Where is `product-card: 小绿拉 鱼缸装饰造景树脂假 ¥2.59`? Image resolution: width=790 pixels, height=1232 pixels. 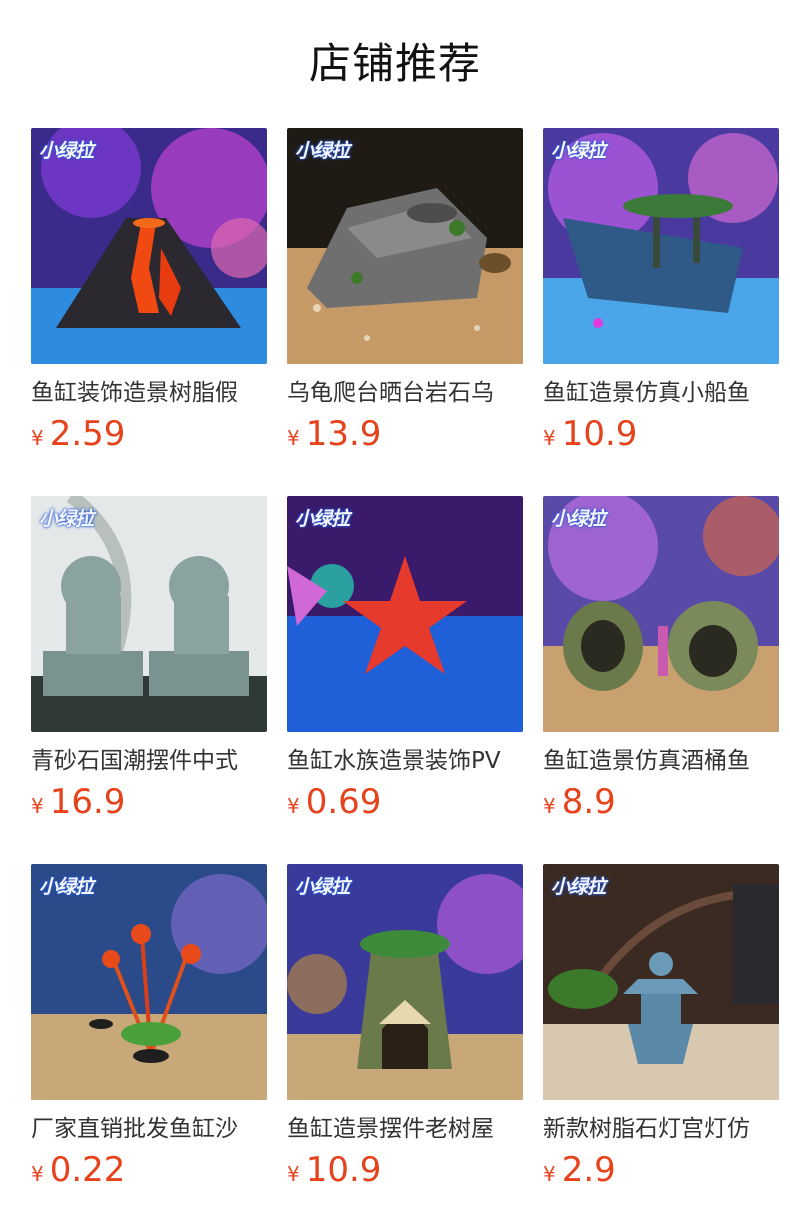
product-card: 小绿拉 鱼缸装饰造景树脂假 ¥2.59 is located at coordinates (149, 294).